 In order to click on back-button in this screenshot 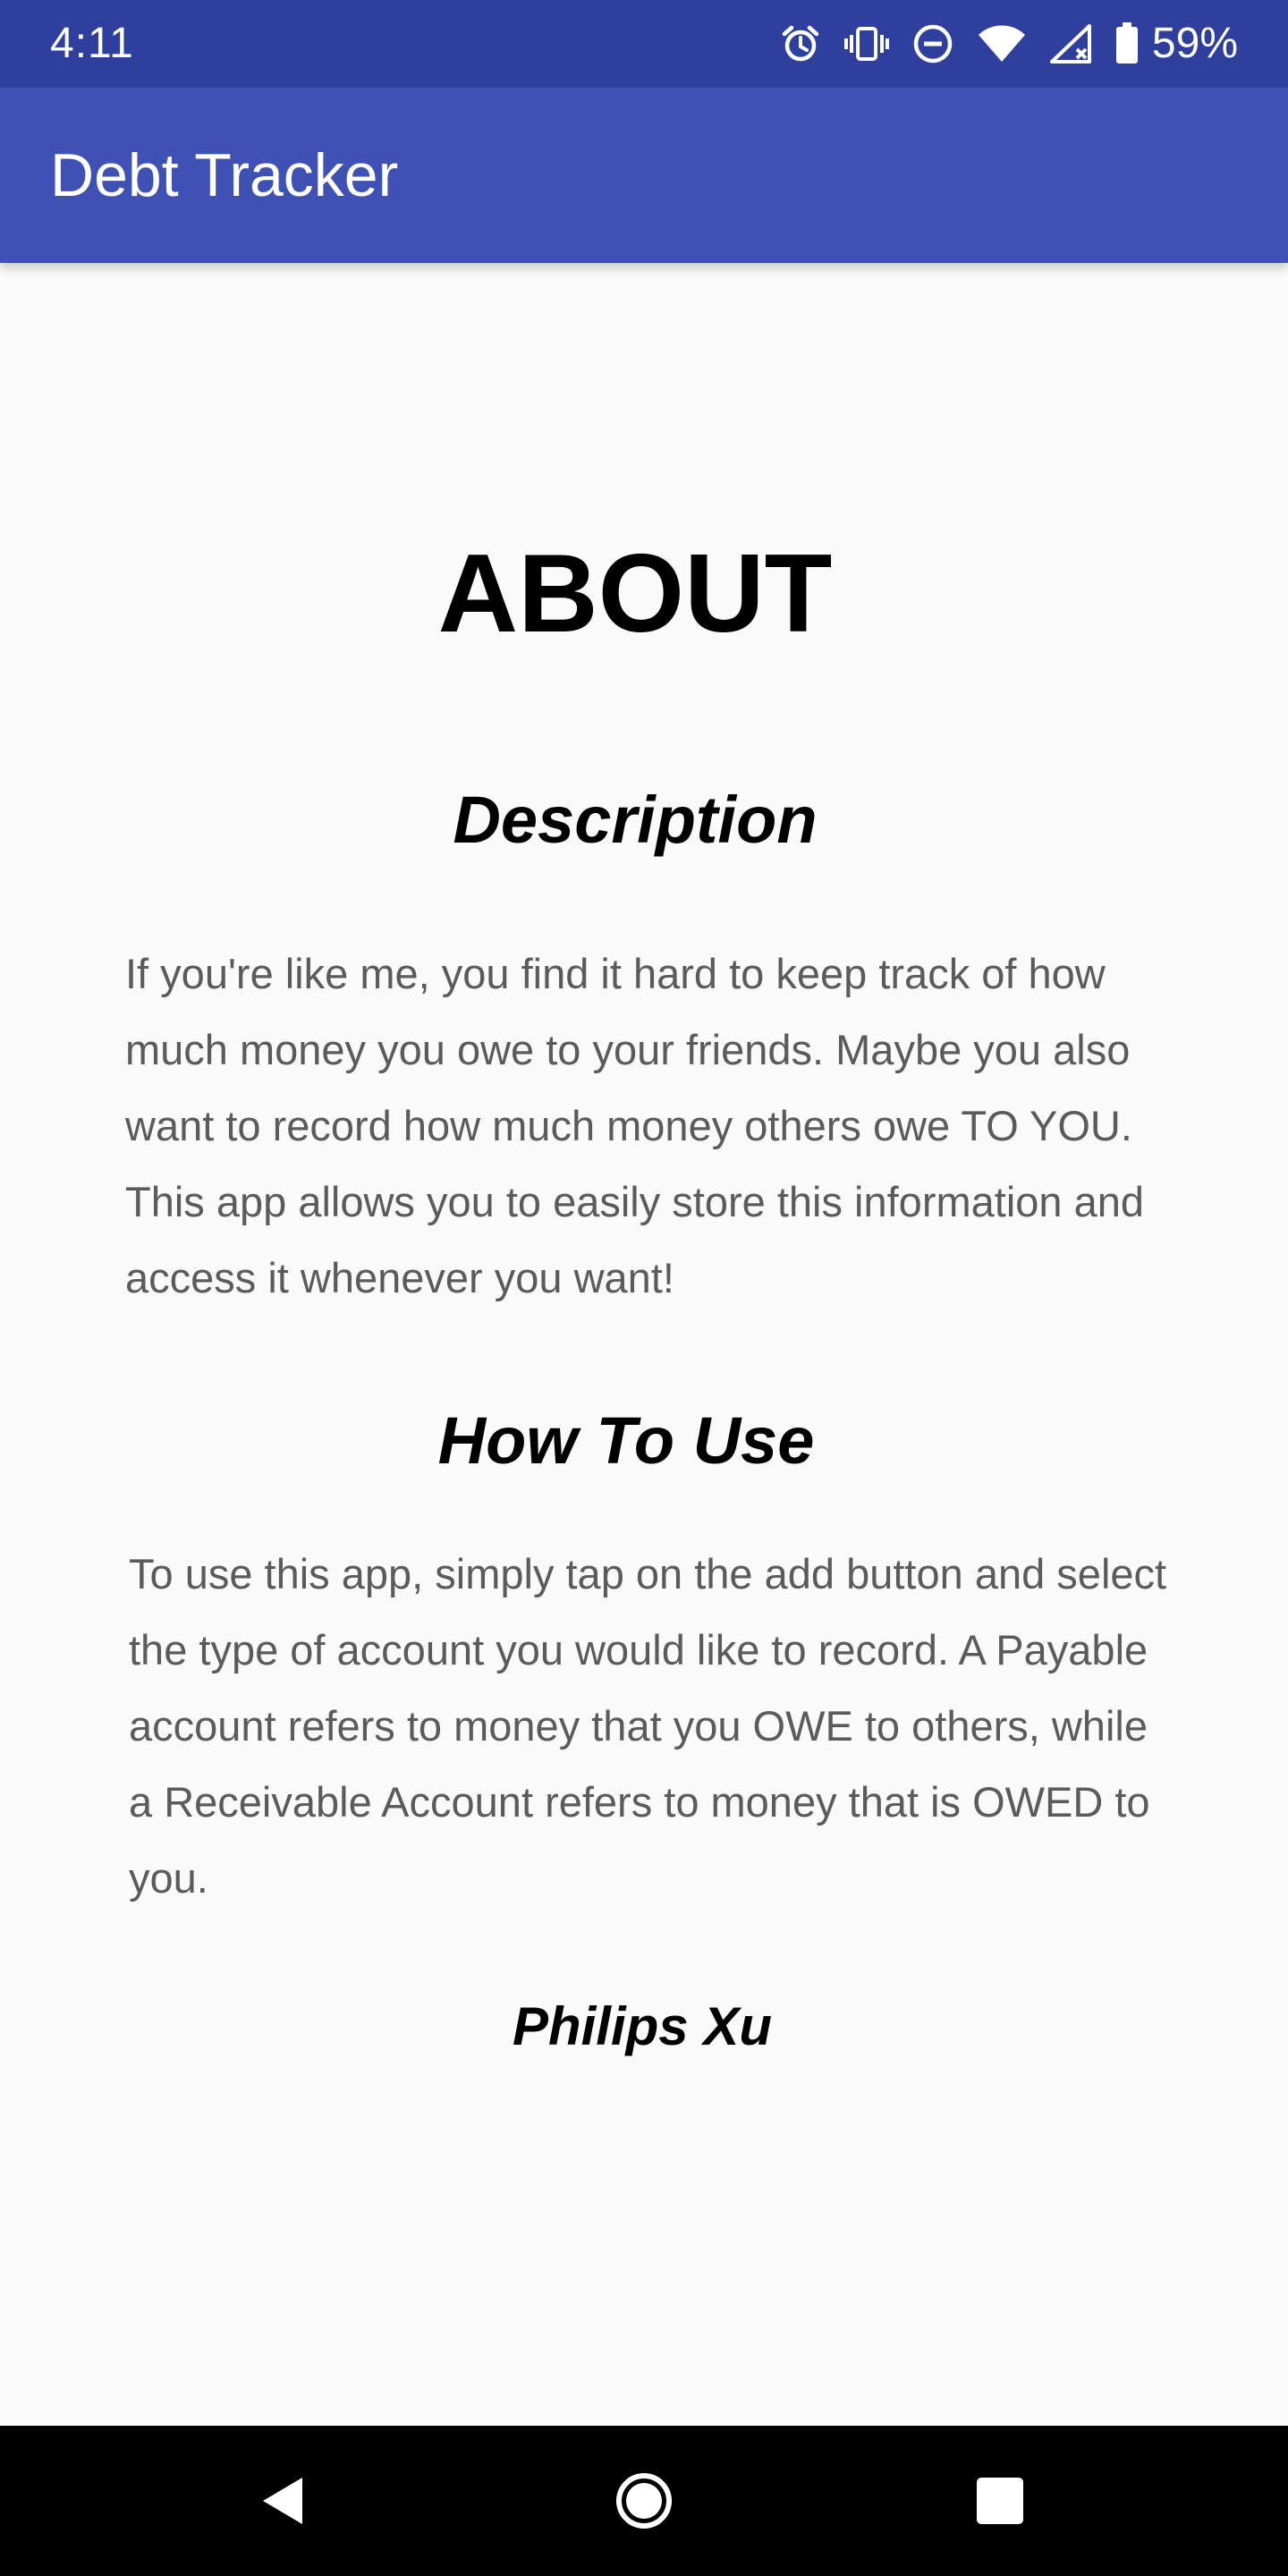, I will do `click(282, 2501)`.